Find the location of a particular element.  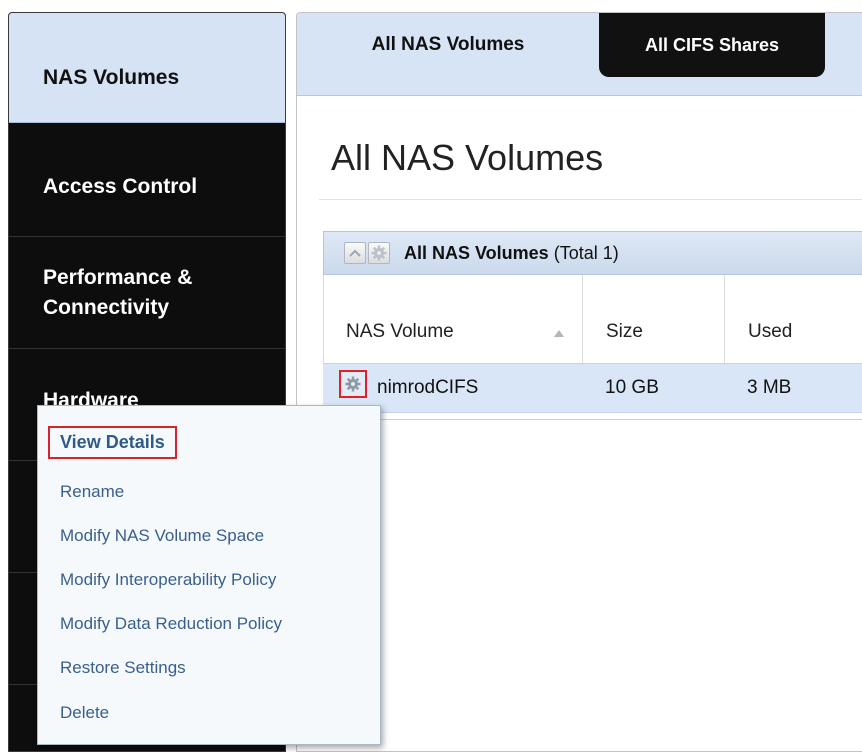

menu-item-modify-data-reduction-policy: Modify Data Reduction Policy is located at coordinates (171, 624).